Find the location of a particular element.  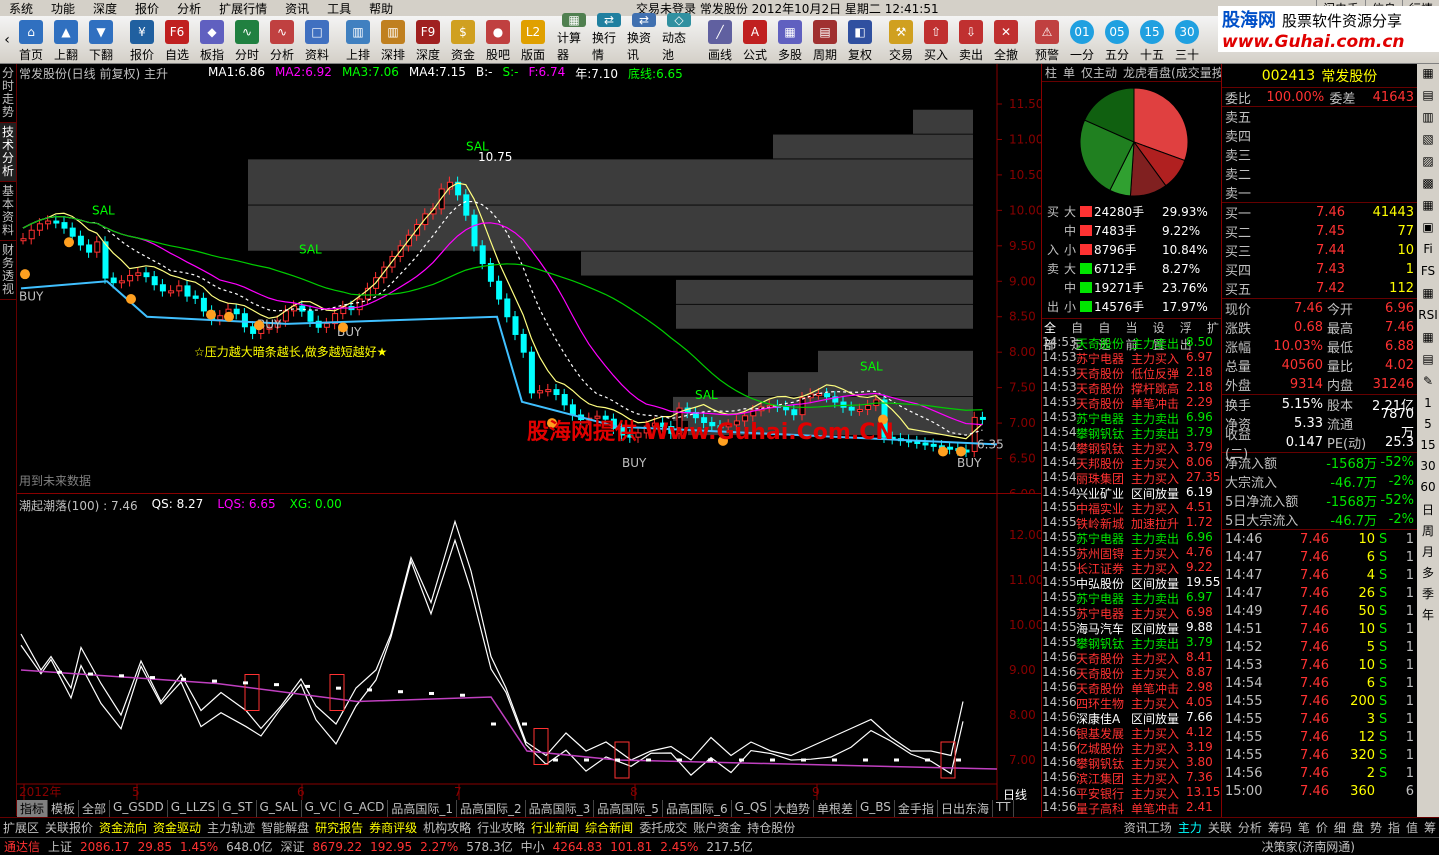

alert-row: 14:56 量子高科 单笔冲击 2.41 is located at coordinates (1131, 807).